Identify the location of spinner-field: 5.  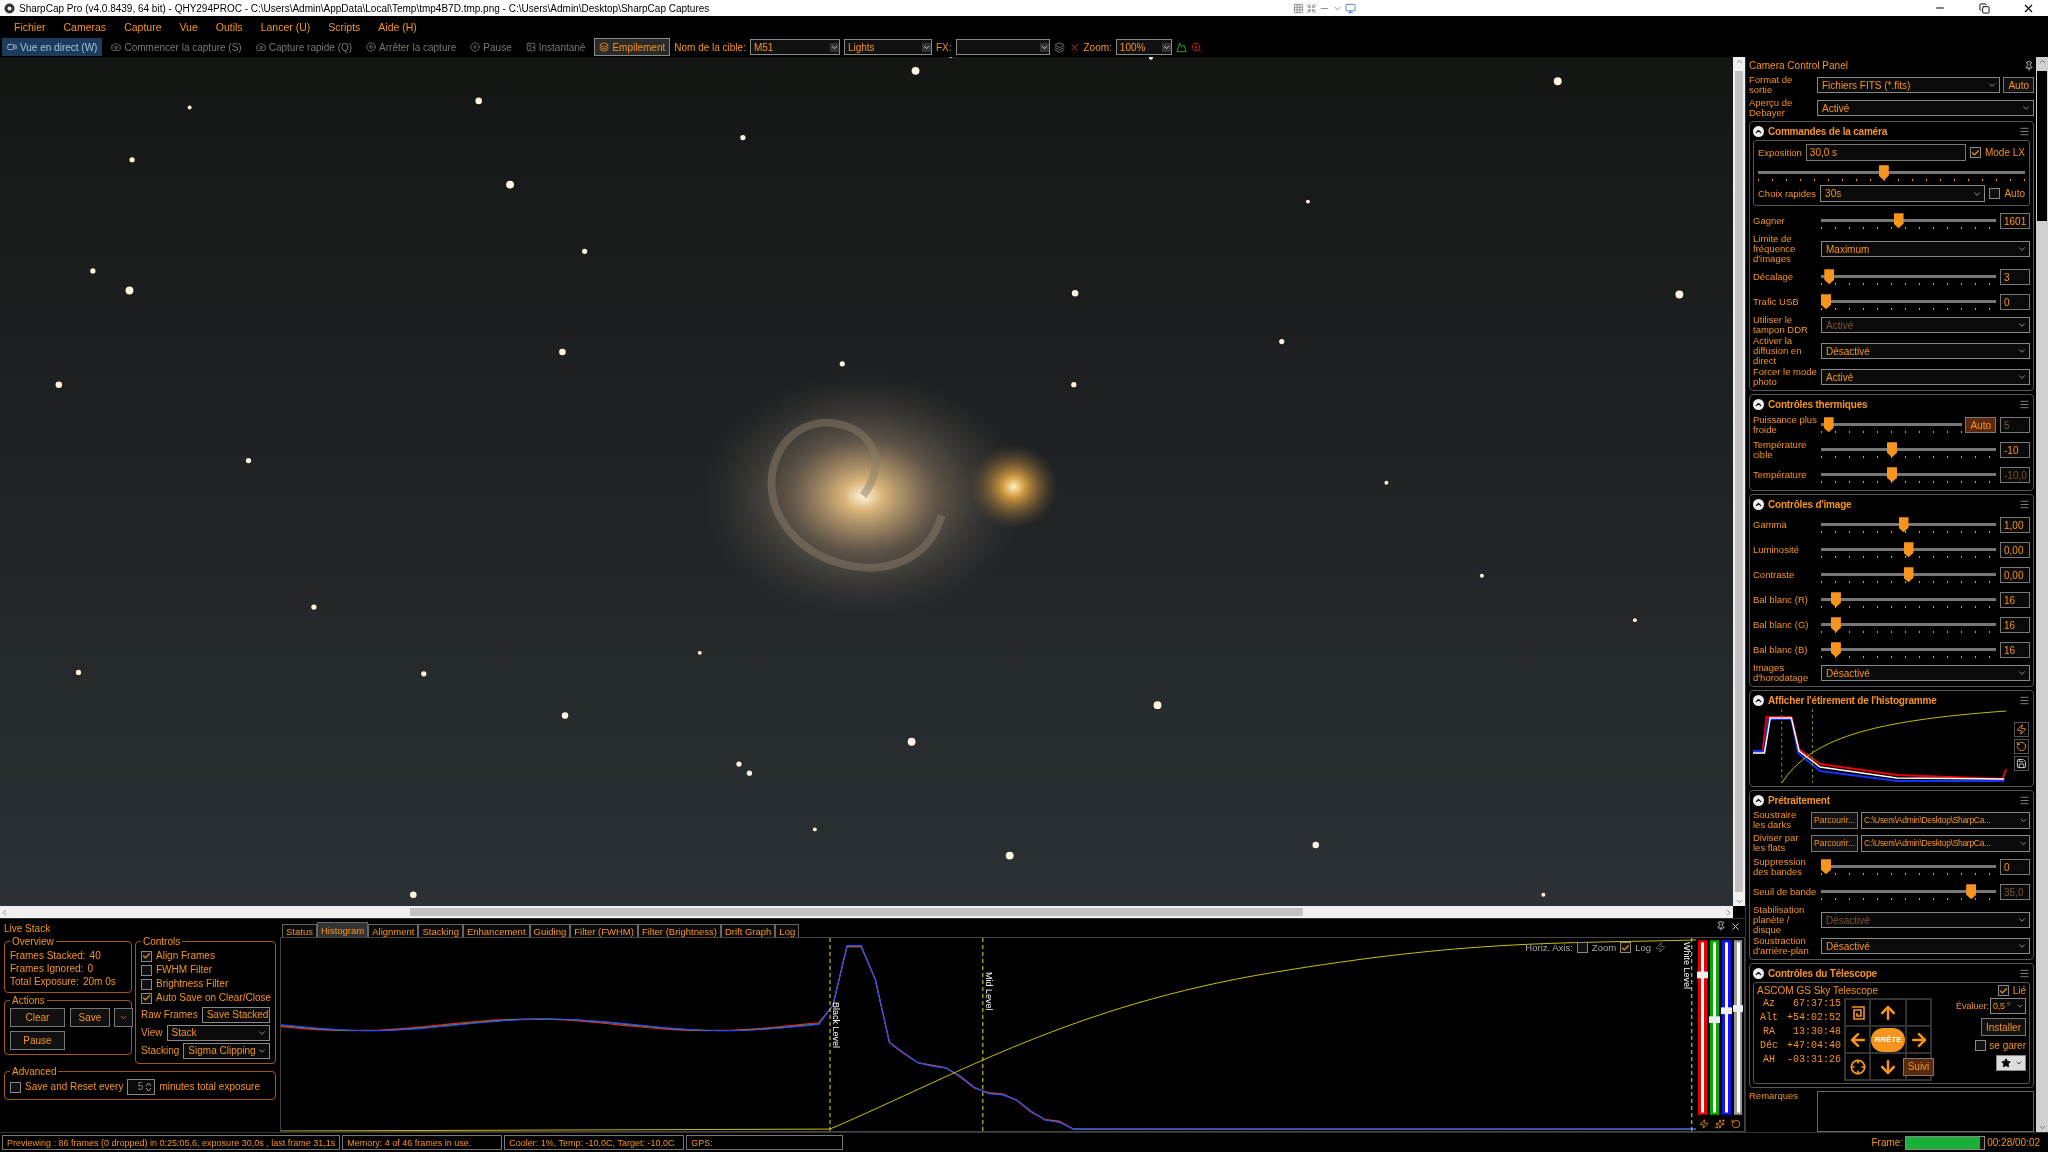
(141, 1087).